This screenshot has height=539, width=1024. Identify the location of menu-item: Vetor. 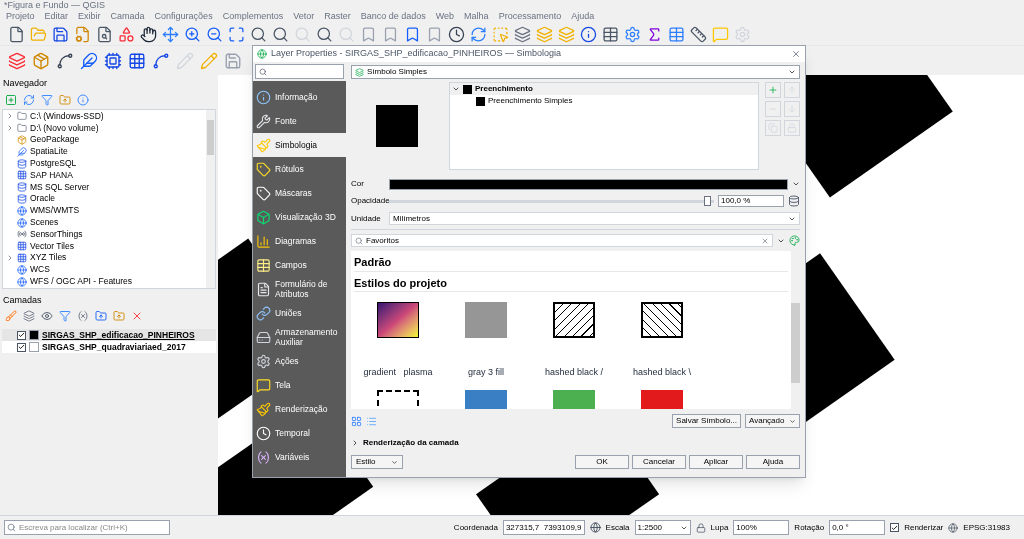
(304, 16).